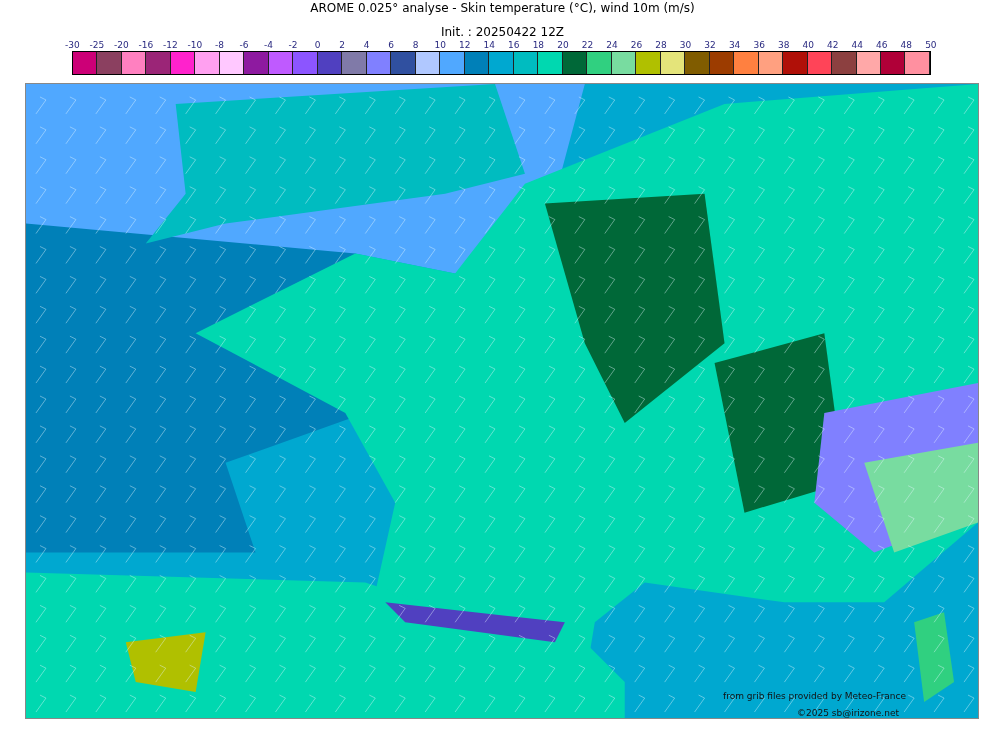 The image size is (1005, 738). I want to click on colorbar-label: 6, so click(391, 45).